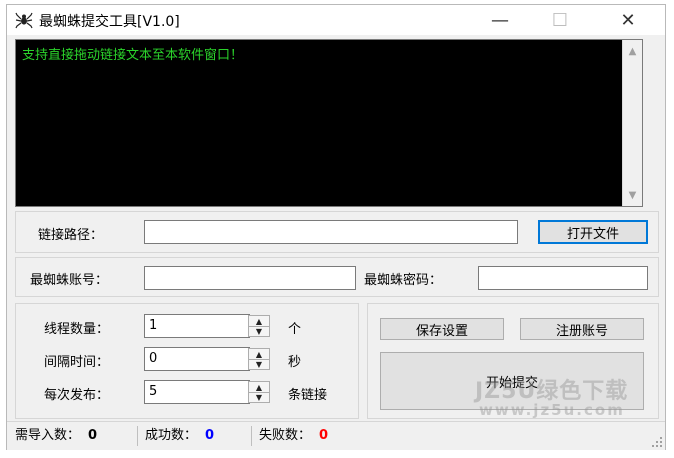 The image size is (674, 458). What do you see at coordinates (259, 364) in the screenshot?
I see `interval-down-arrow-icon: ▼` at bounding box center [259, 364].